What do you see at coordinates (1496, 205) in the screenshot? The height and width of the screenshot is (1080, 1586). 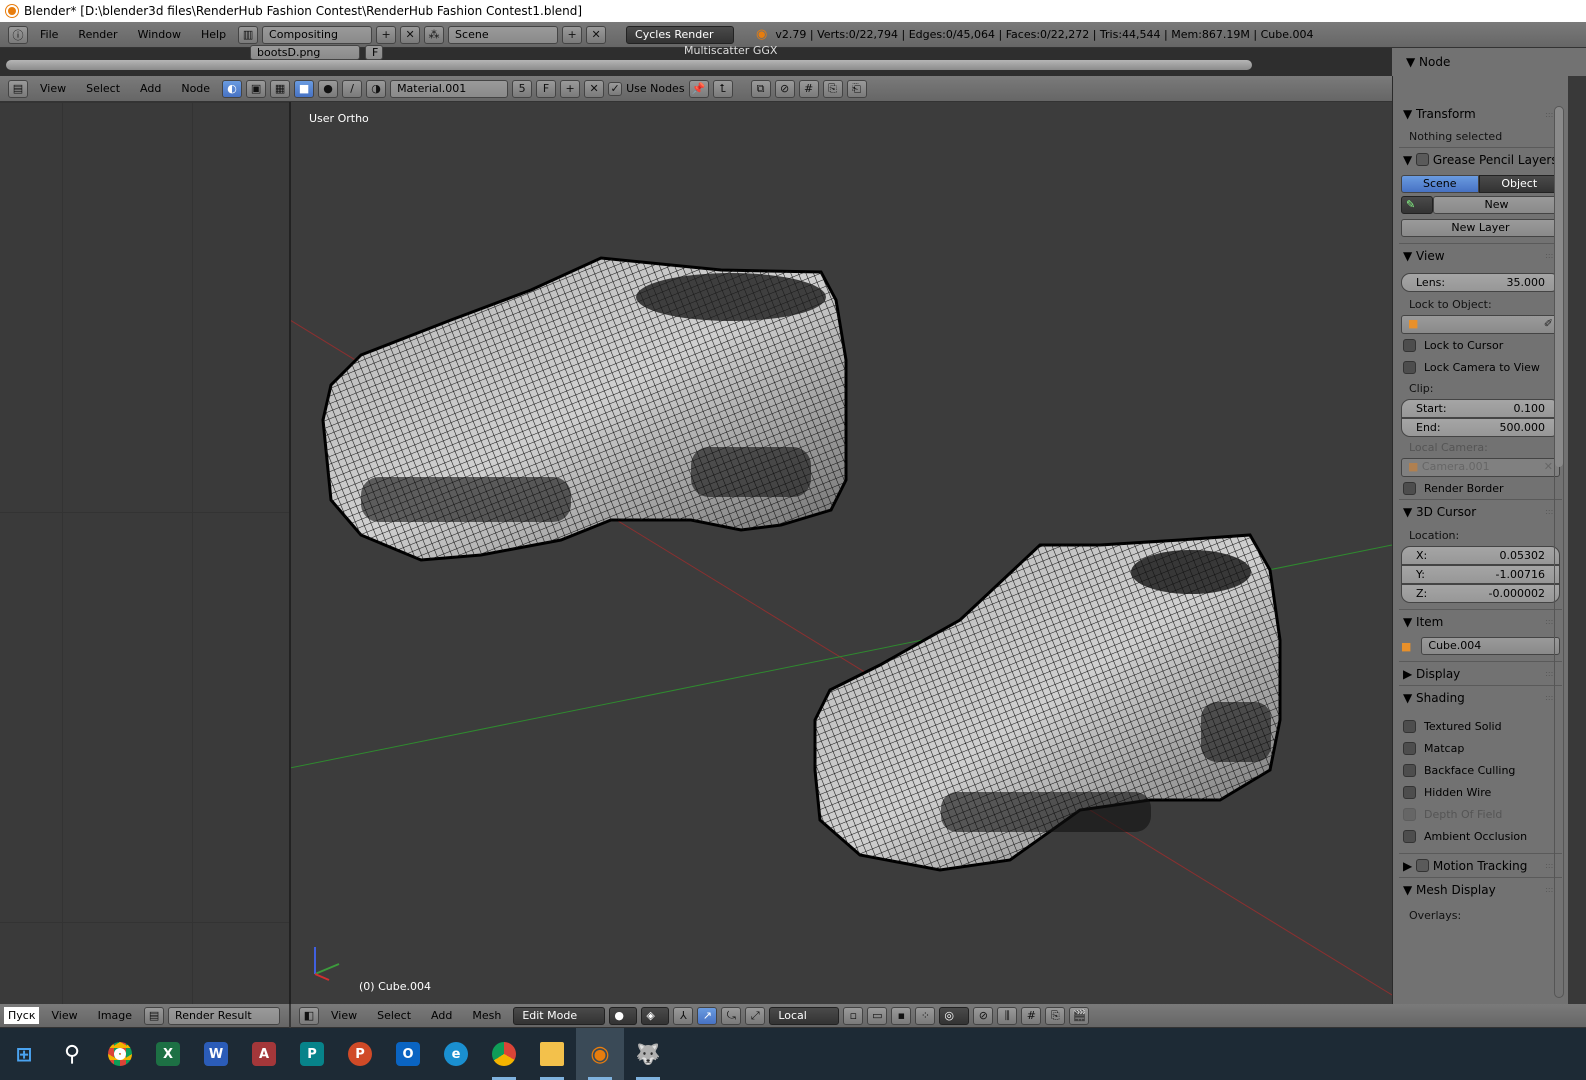 I see `new-gpencil-button: New` at bounding box center [1496, 205].